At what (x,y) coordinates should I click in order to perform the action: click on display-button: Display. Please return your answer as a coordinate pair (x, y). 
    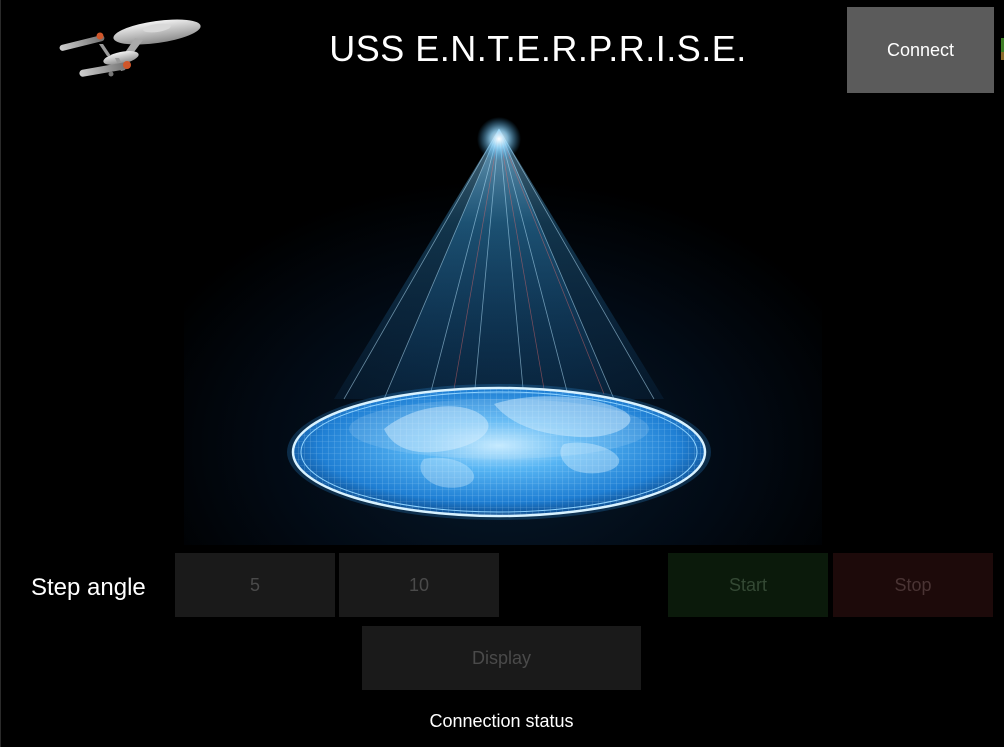
    Looking at the image, I should click on (501, 658).